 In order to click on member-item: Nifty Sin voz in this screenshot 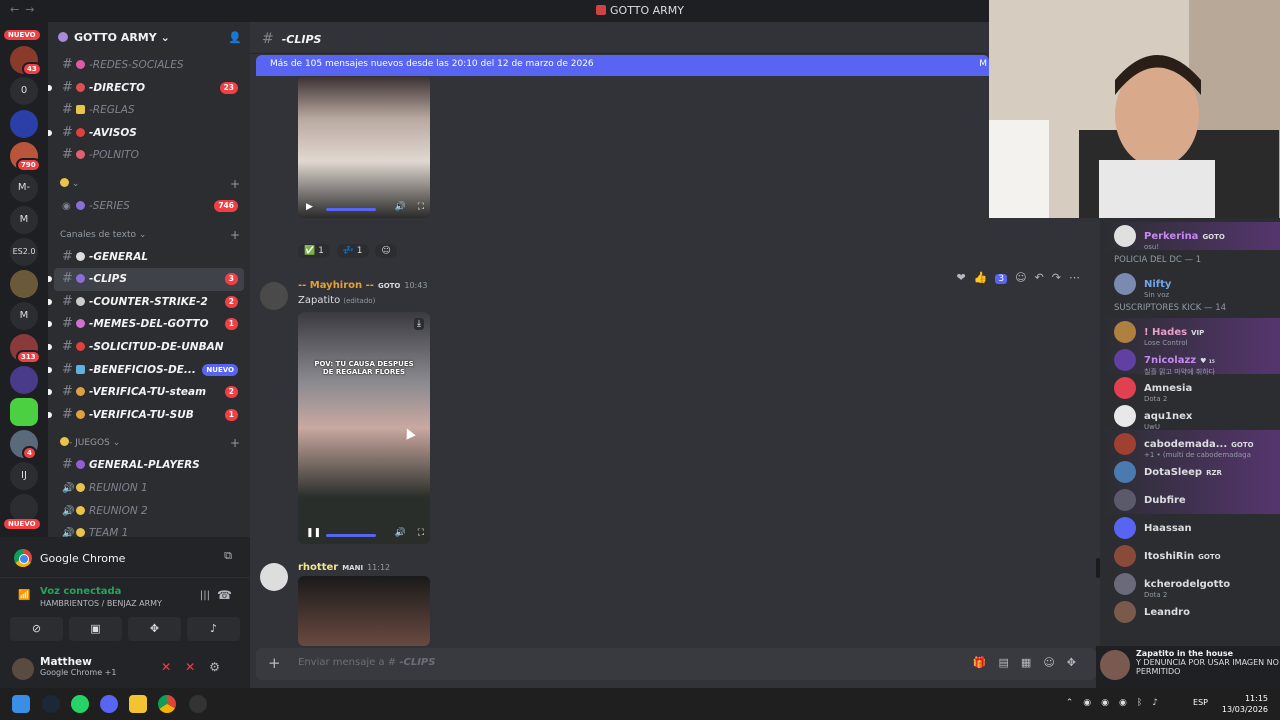, I will do `click(1190, 284)`.